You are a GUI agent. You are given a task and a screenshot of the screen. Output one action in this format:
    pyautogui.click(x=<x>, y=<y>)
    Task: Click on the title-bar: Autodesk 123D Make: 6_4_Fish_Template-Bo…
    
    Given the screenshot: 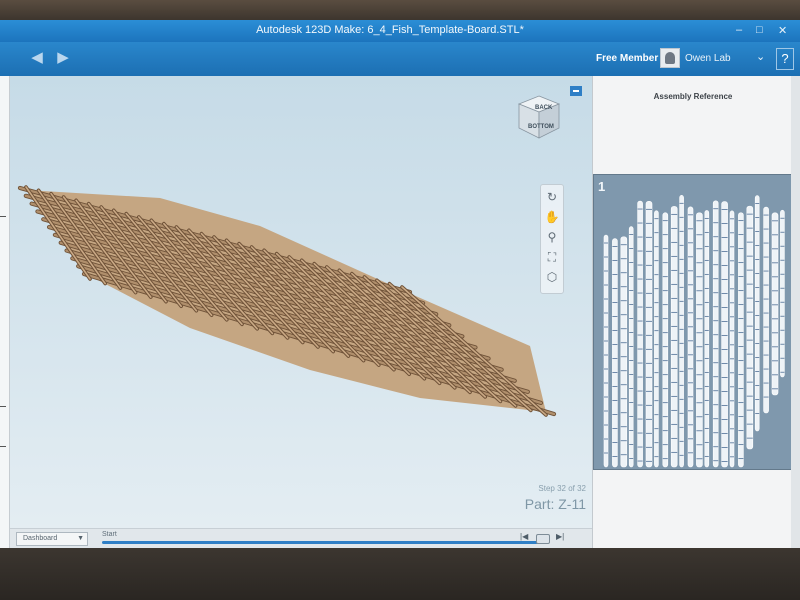 What is the action you would take?
    pyautogui.click(x=400, y=31)
    